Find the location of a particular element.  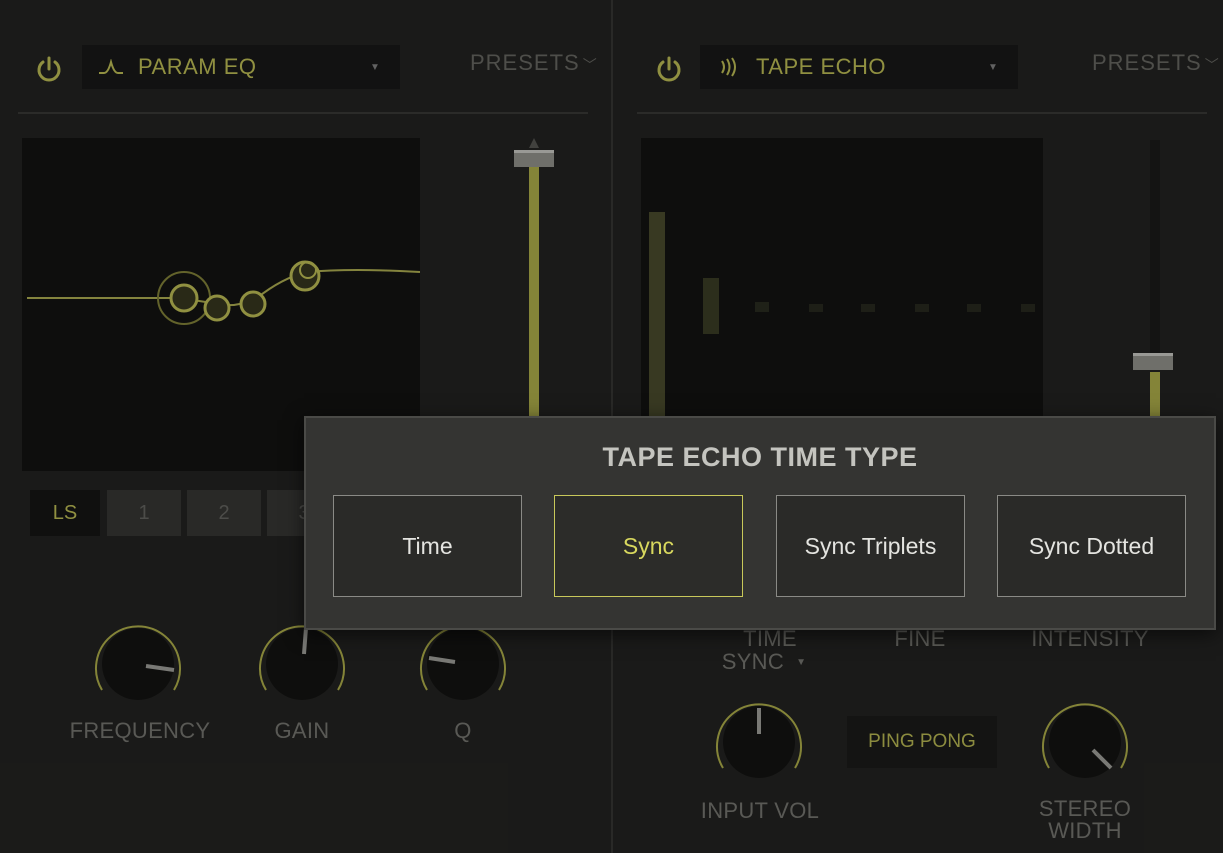

option-label: Sync Triplets is located at coordinates (870, 545).